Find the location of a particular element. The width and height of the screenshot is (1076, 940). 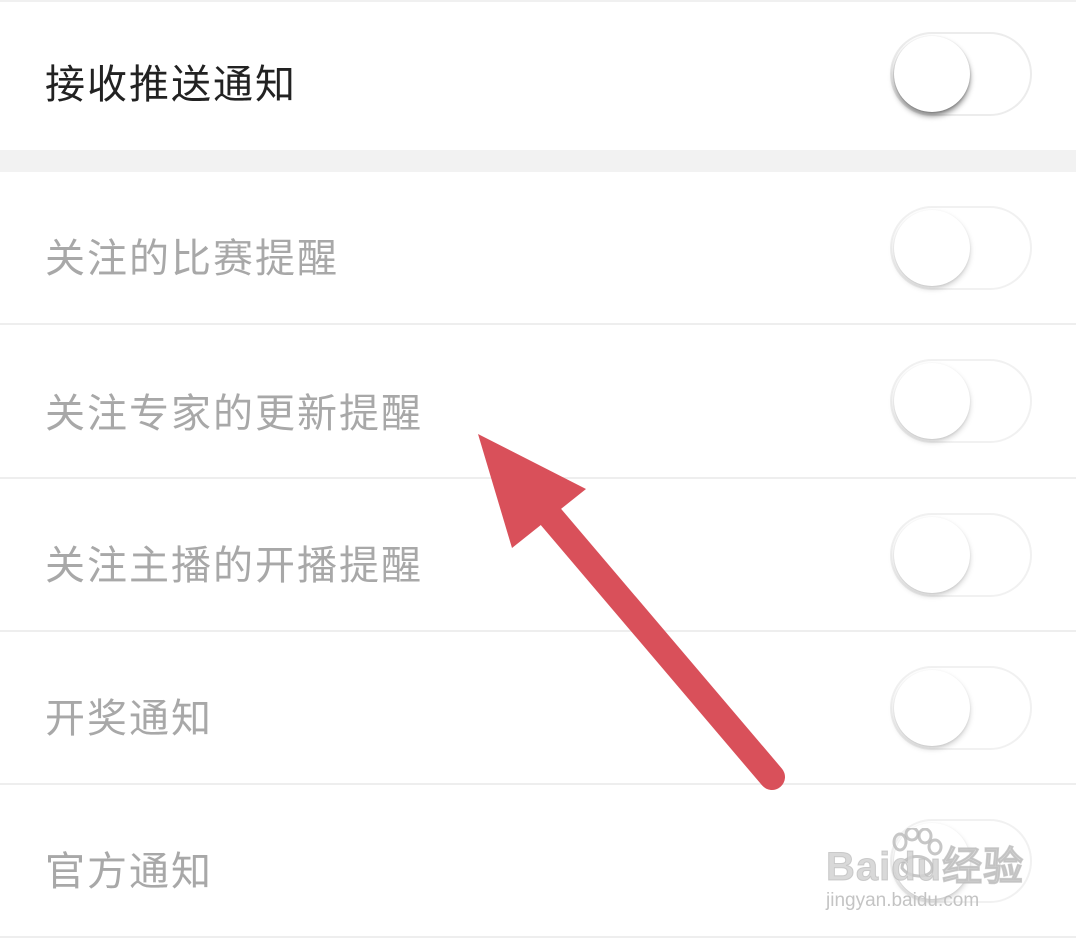

setting-label: 接收推送通知 is located at coordinates (171, 85).